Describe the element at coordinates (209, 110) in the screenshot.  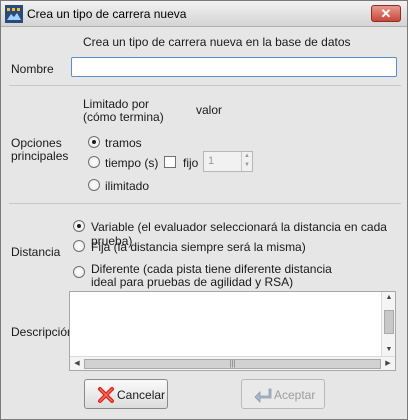
I see `value-header: valor` at that location.